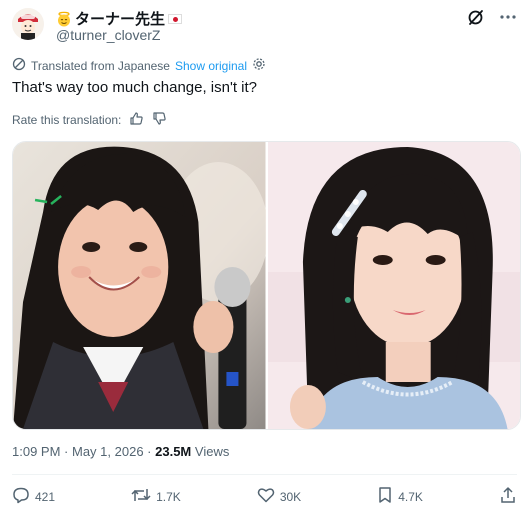 The height and width of the screenshot is (519, 529). I want to click on tweet-time: 1:09 PM, so click(36, 451).